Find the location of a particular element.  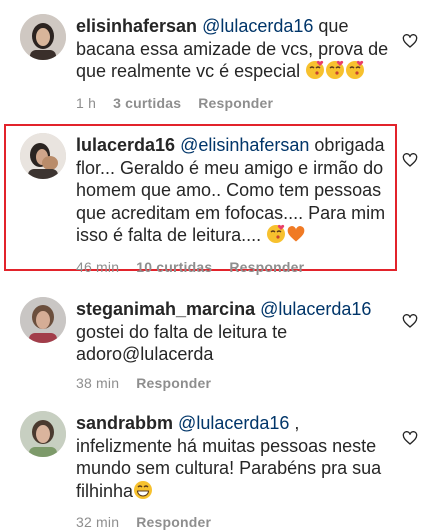

comment-username: lulacerda16 is located at coordinates (125, 145).